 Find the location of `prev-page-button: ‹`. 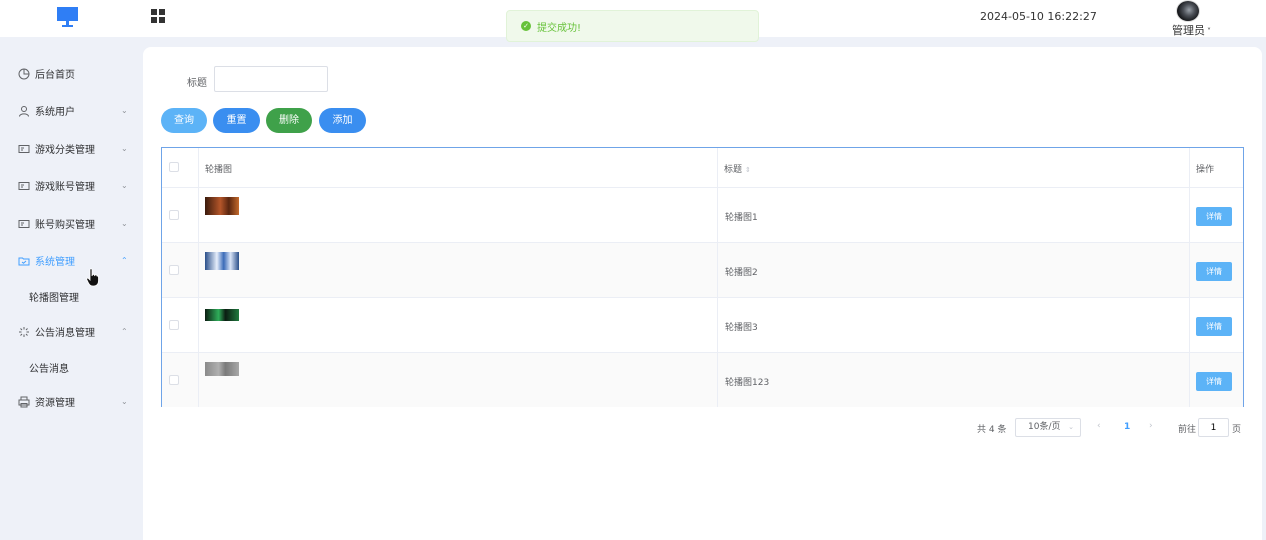

prev-page-button: ‹ is located at coordinates (1099, 426).